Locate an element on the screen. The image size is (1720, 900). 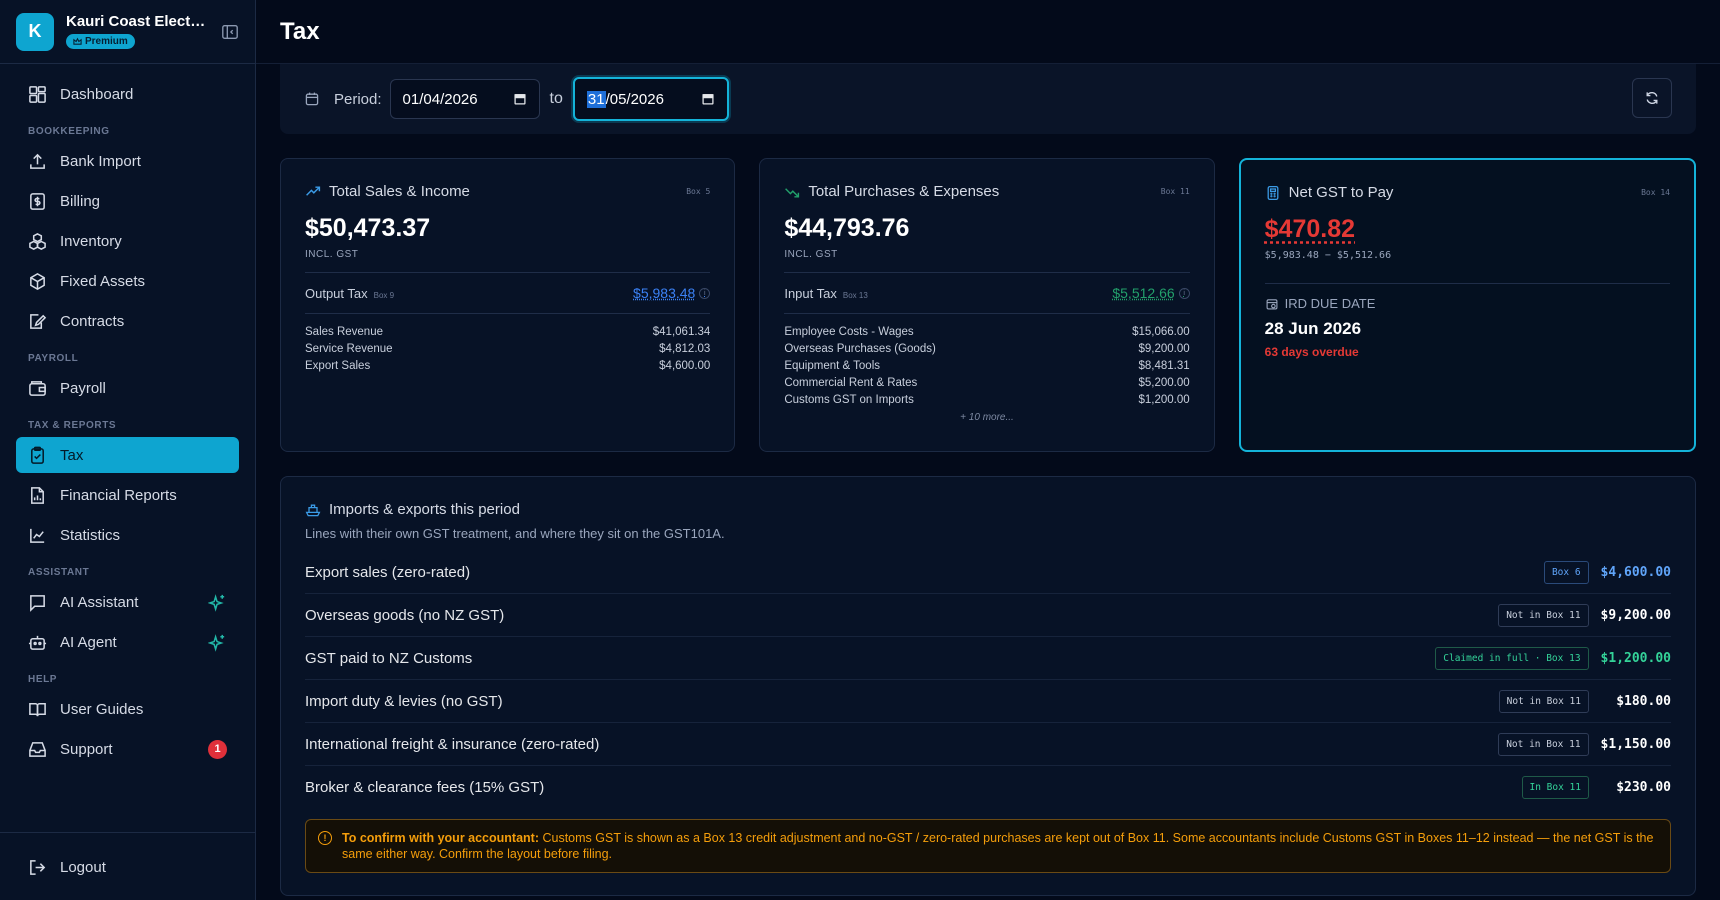
purchases-incl-gst: INCL. GST is located at coordinates (811, 254).